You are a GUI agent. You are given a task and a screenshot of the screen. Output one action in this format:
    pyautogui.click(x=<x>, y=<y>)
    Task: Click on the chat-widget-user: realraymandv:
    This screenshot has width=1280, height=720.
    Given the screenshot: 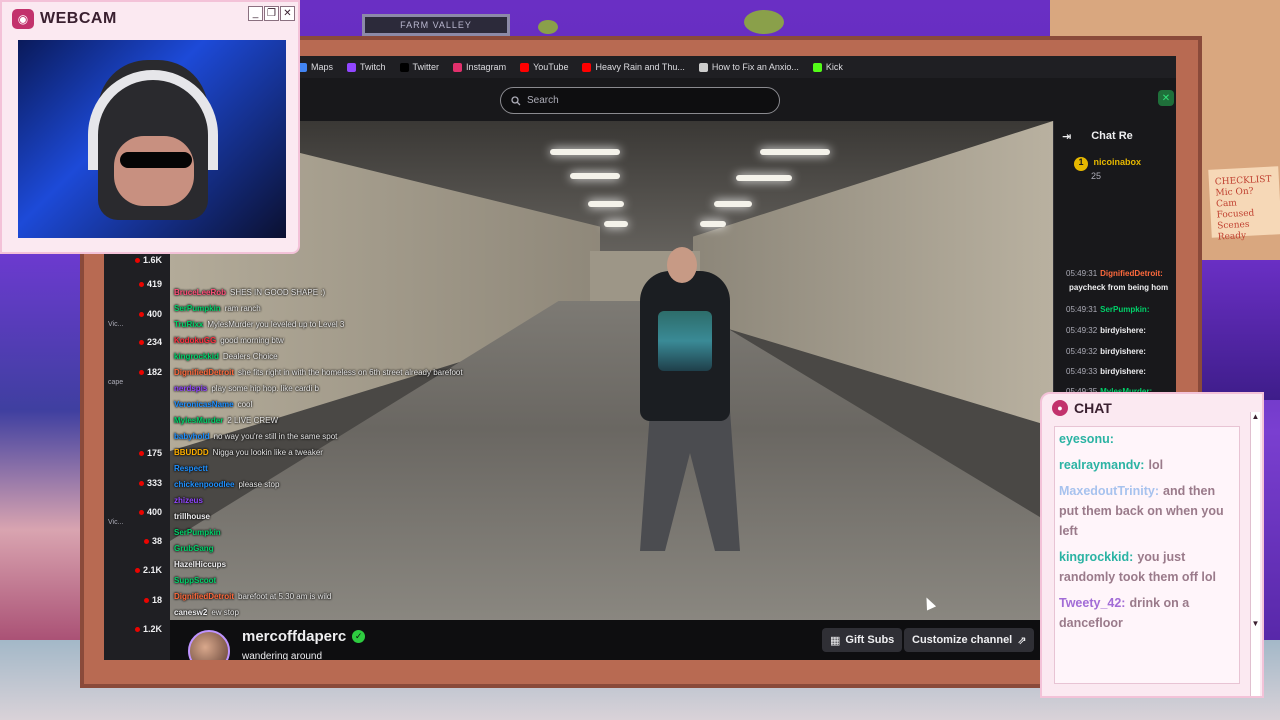 What is the action you would take?
    pyautogui.click(x=1102, y=465)
    